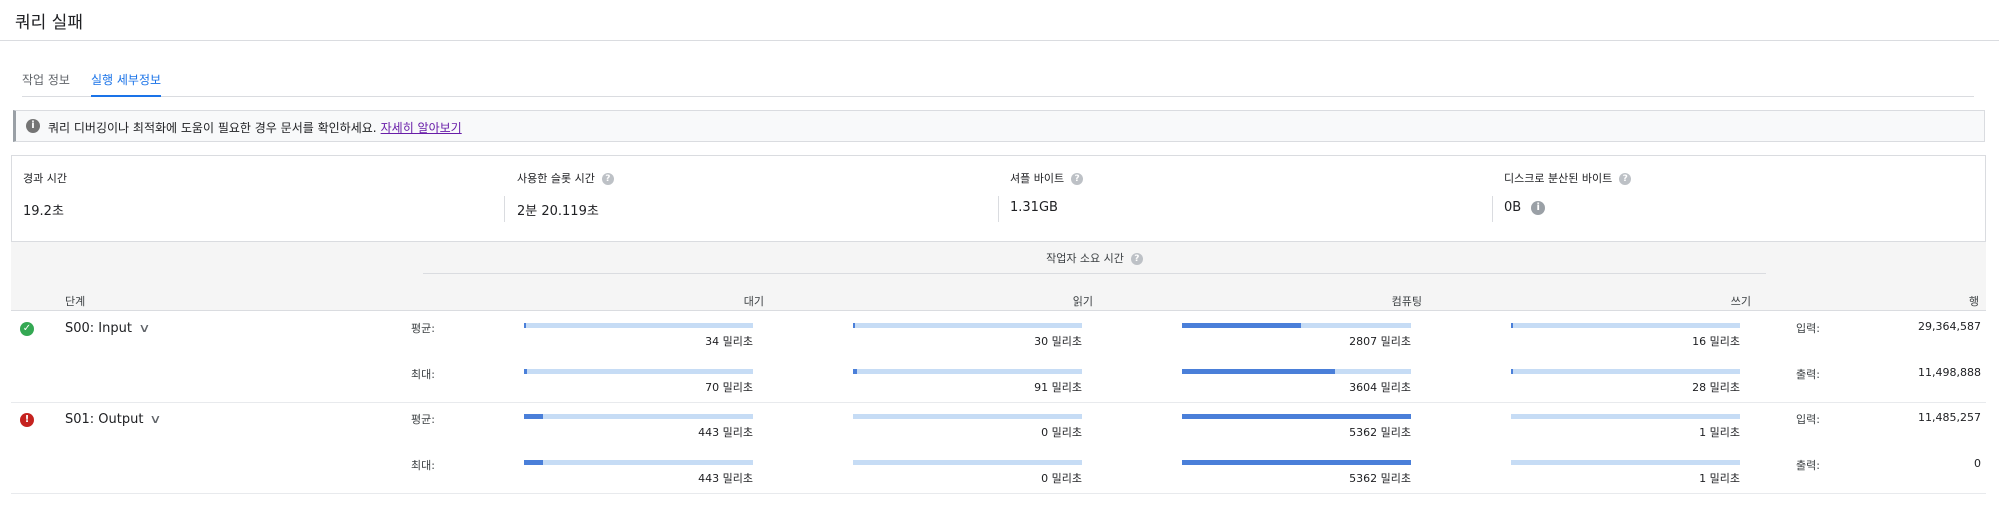  I want to click on page-title: 쿼리 실패, so click(49, 23).